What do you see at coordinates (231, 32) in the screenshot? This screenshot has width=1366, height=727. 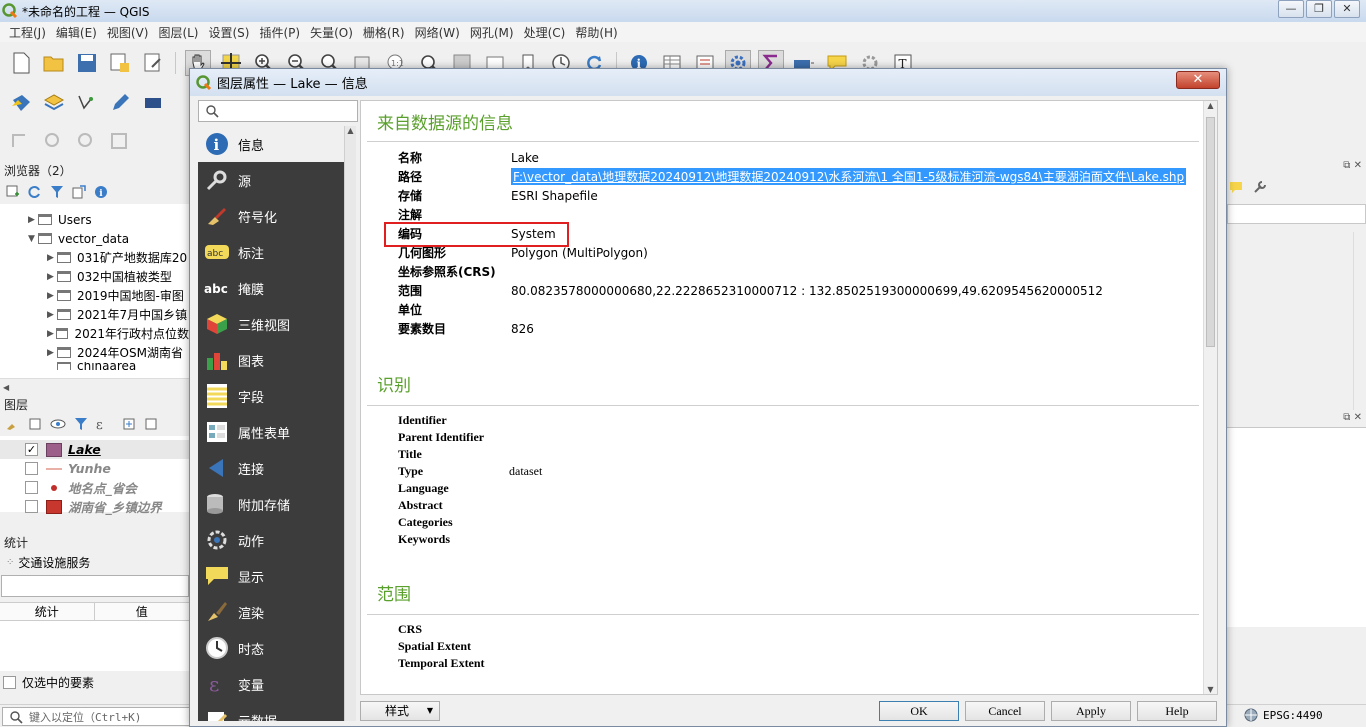 I see `menu-settings: 设置(S)` at bounding box center [231, 32].